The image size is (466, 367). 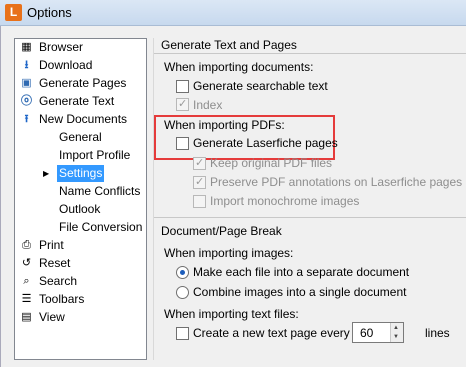 I want to click on tree-item-label: Download, so click(x=66, y=65).